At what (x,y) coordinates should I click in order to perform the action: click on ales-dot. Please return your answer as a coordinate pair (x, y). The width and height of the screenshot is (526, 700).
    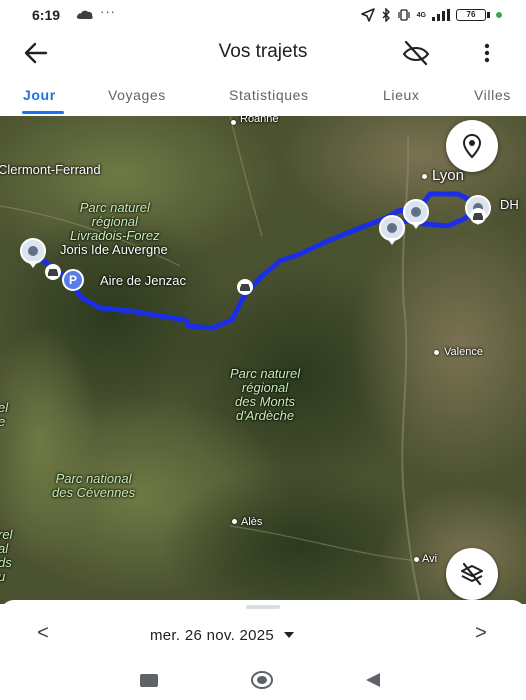
    Looking at the image, I should click on (234, 521).